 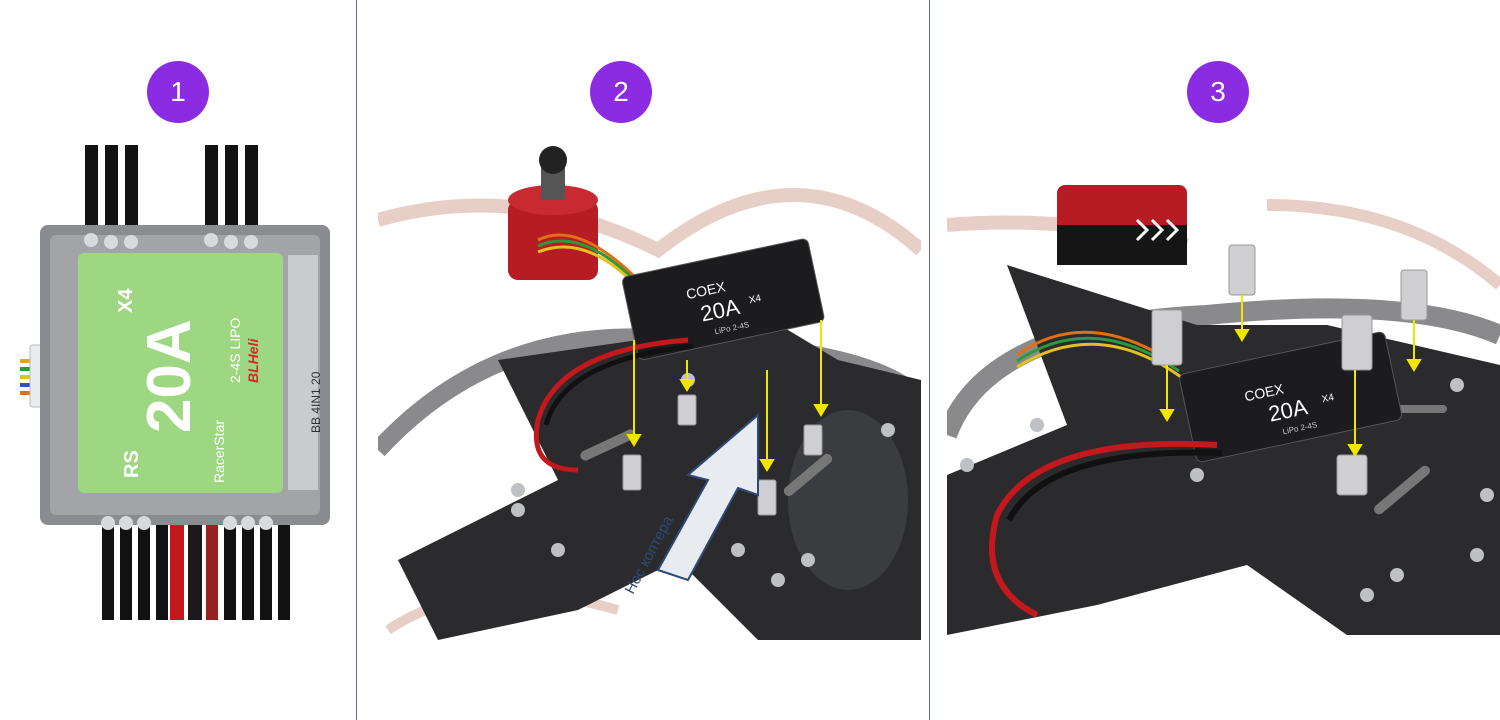 What do you see at coordinates (316, 402) in the screenshot?
I see `esc-side-label-text: BB 4IN1 20` at bounding box center [316, 402].